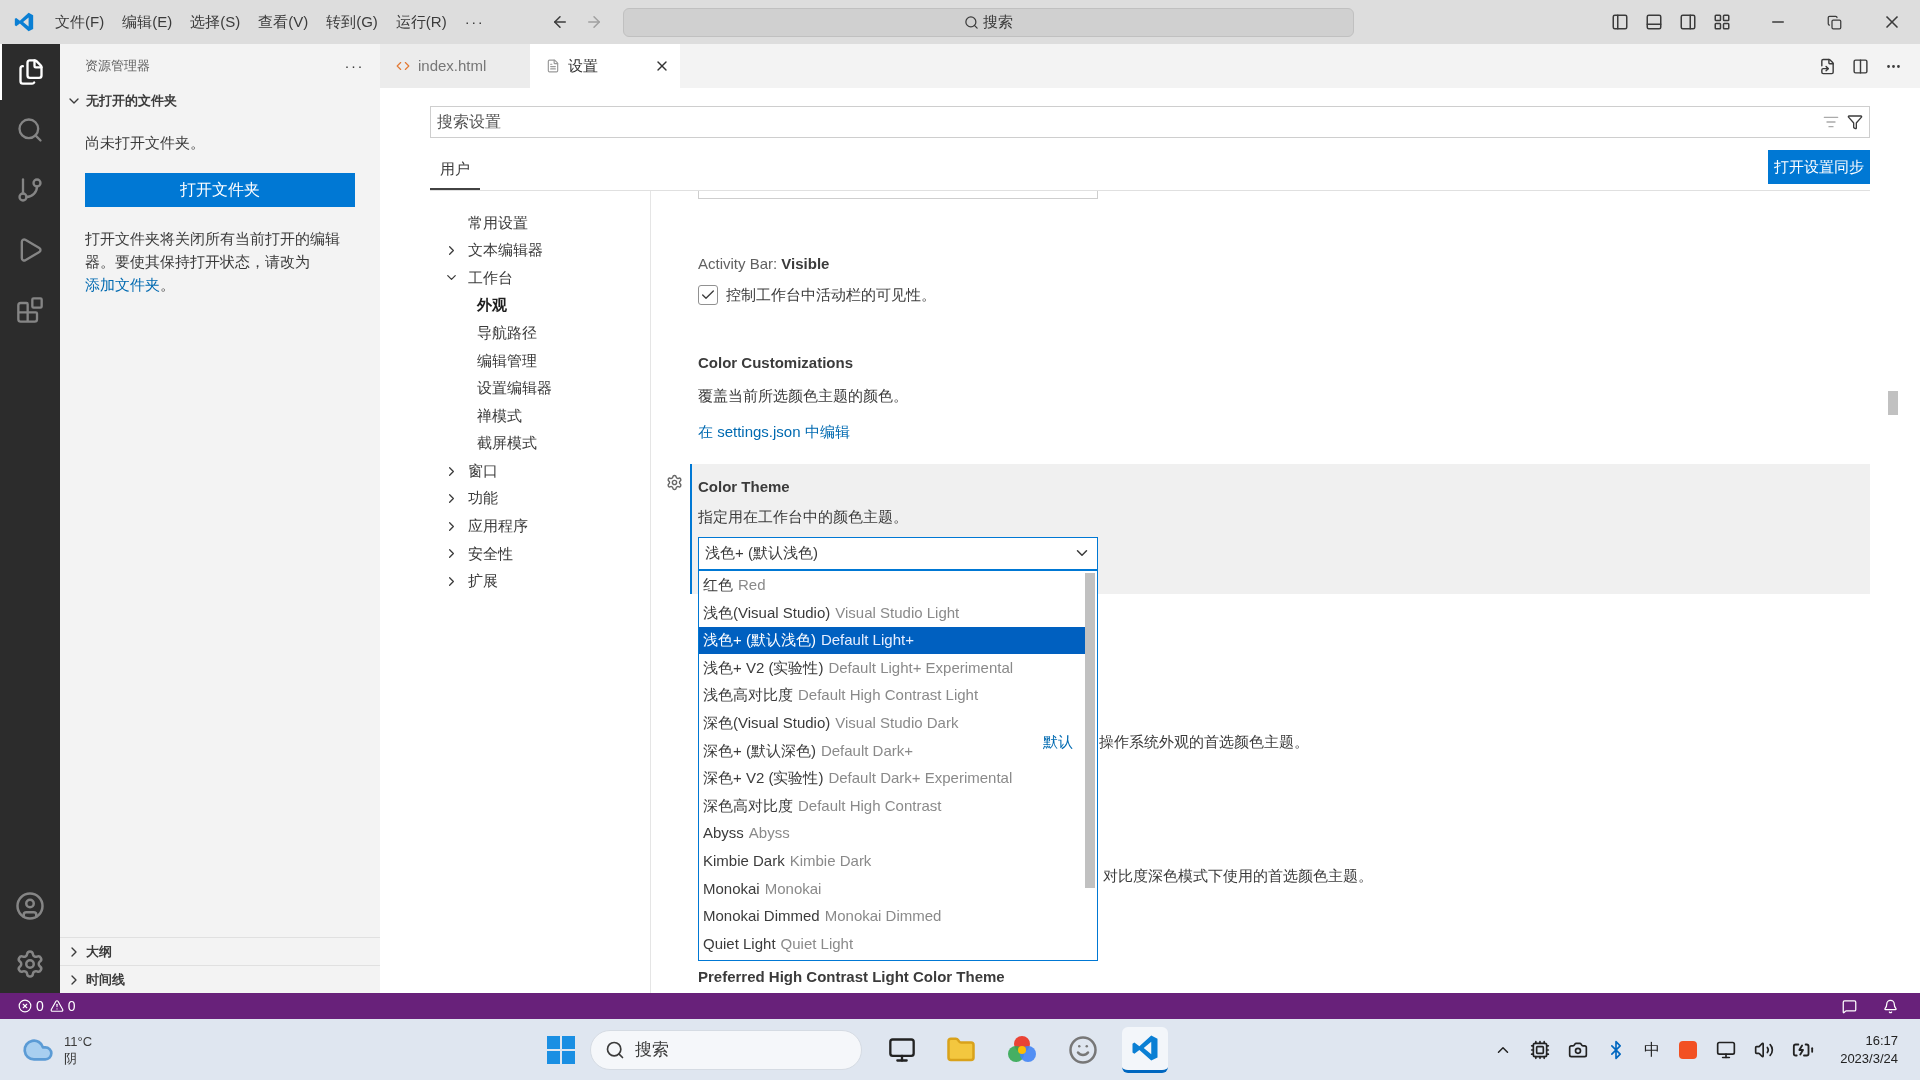 This screenshot has height=1080, width=1920. What do you see at coordinates (1764, 1049) in the screenshot?
I see `volume-icon` at bounding box center [1764, 1049].